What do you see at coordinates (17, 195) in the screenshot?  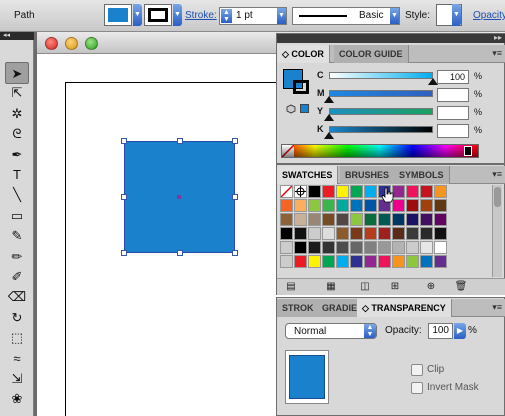 I see `line-tool: ╲` at bounding box center [17, 195].